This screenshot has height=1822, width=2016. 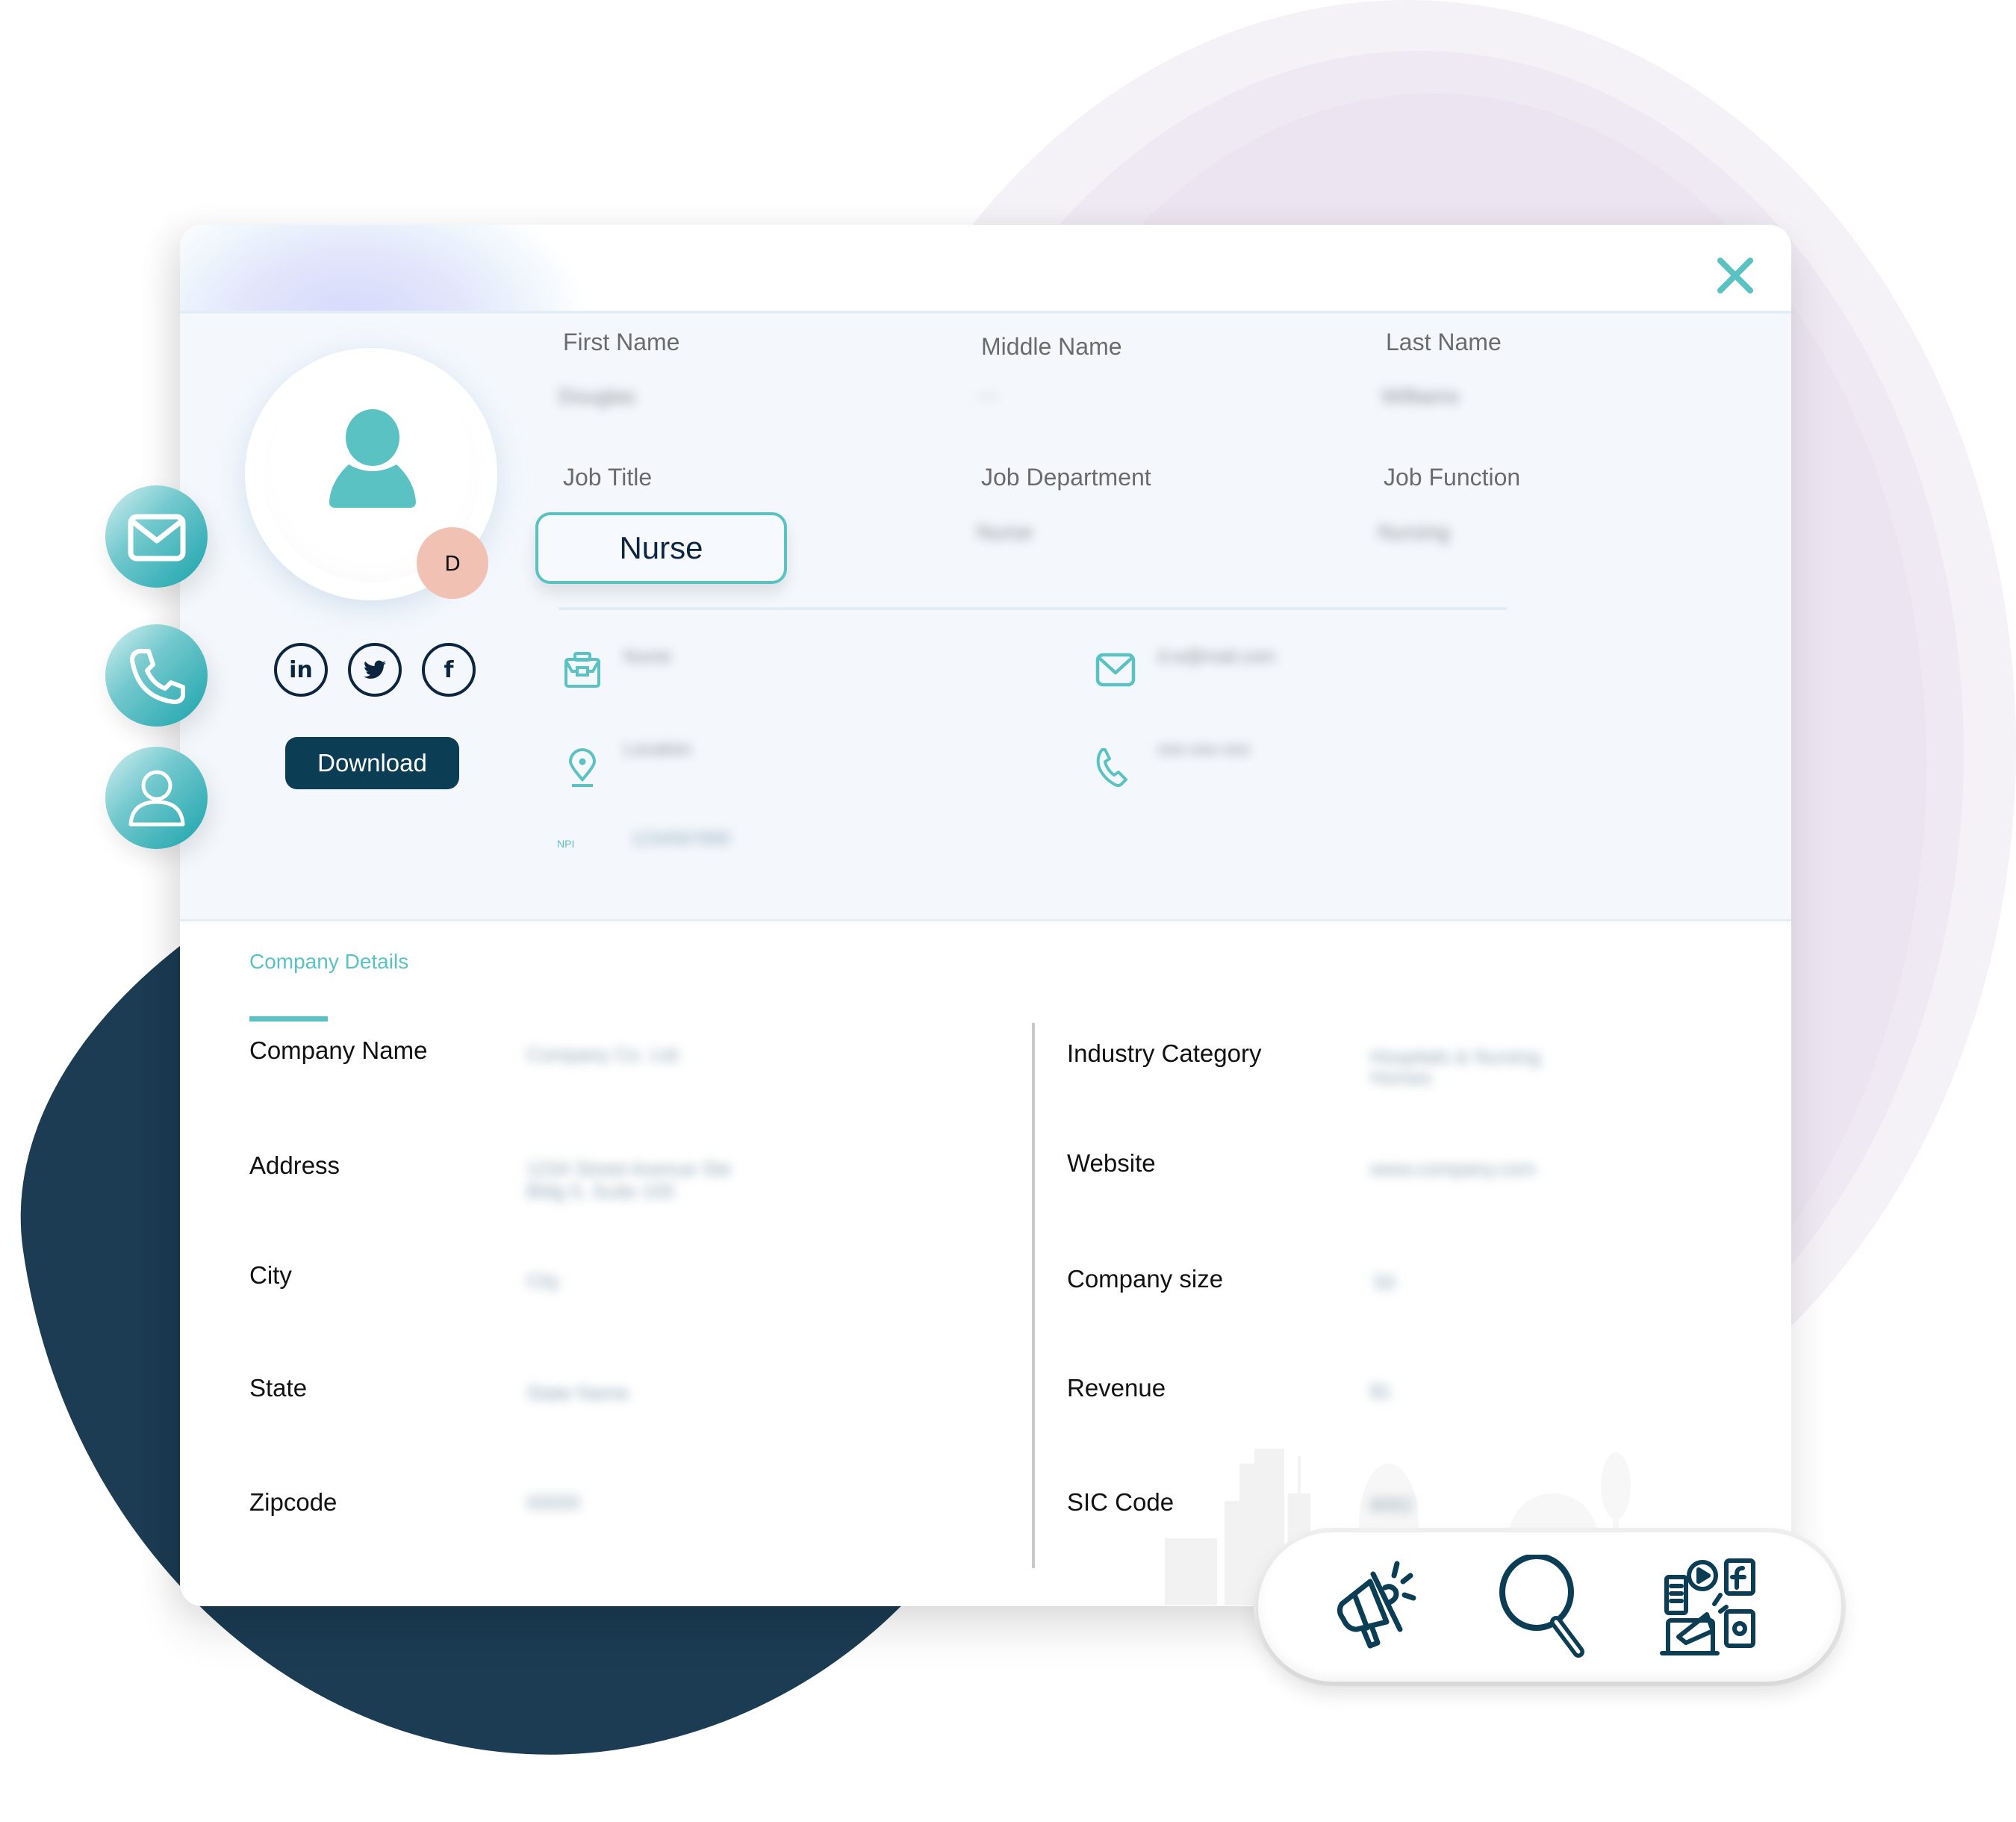 I want to click on user-outline-icon, so click(x=156, y=798).